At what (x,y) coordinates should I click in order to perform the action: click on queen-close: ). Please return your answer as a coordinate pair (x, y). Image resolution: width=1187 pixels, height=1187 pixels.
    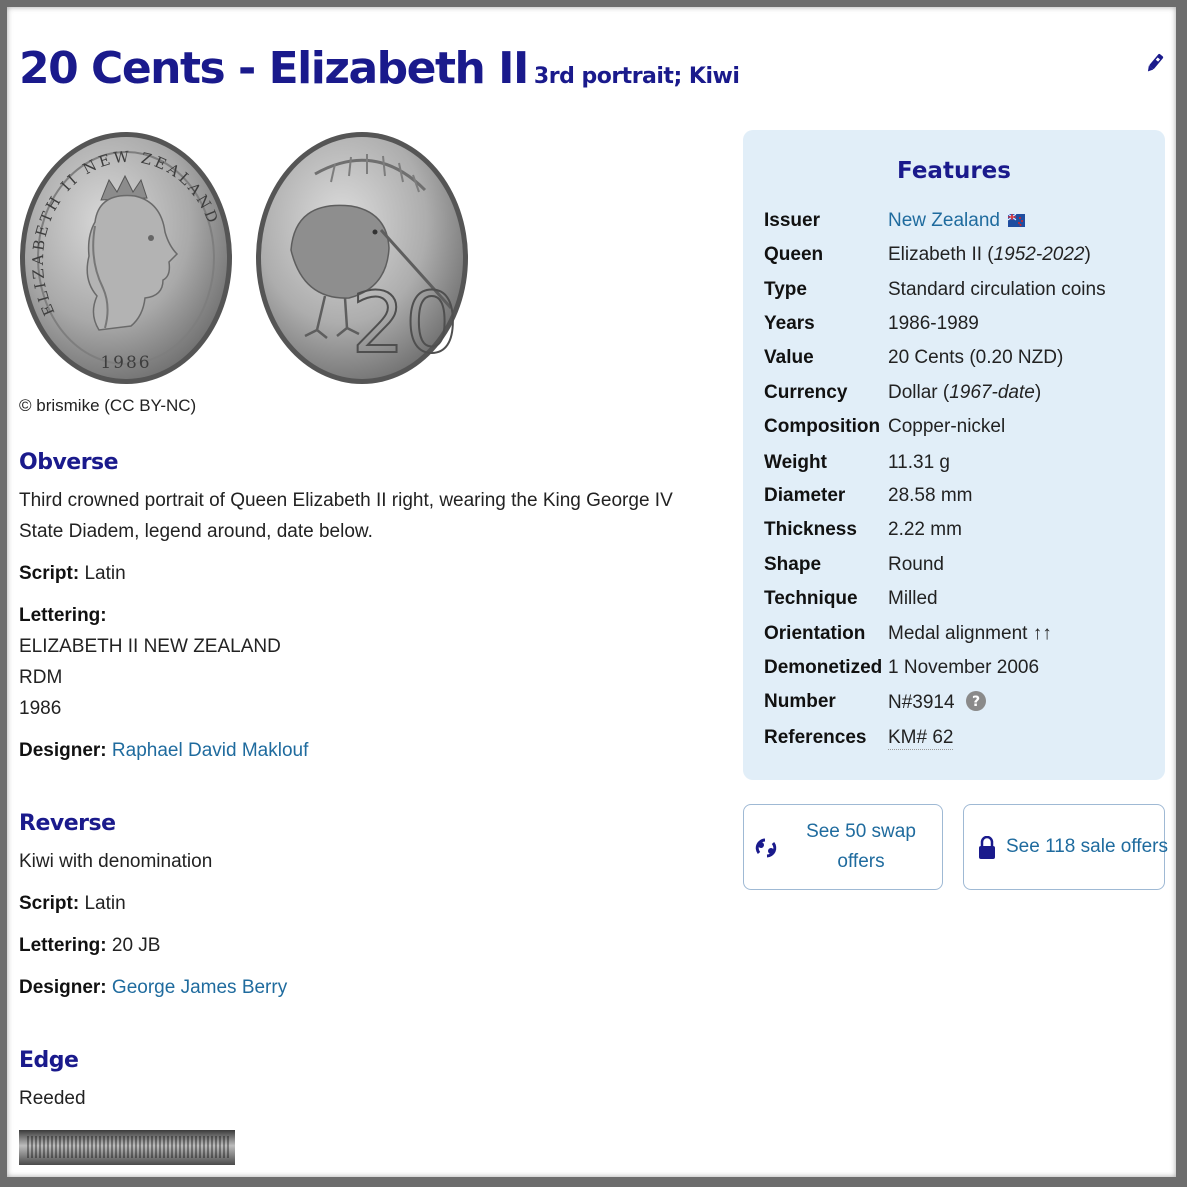
    Looking at the image, I should click on (1087, 254).